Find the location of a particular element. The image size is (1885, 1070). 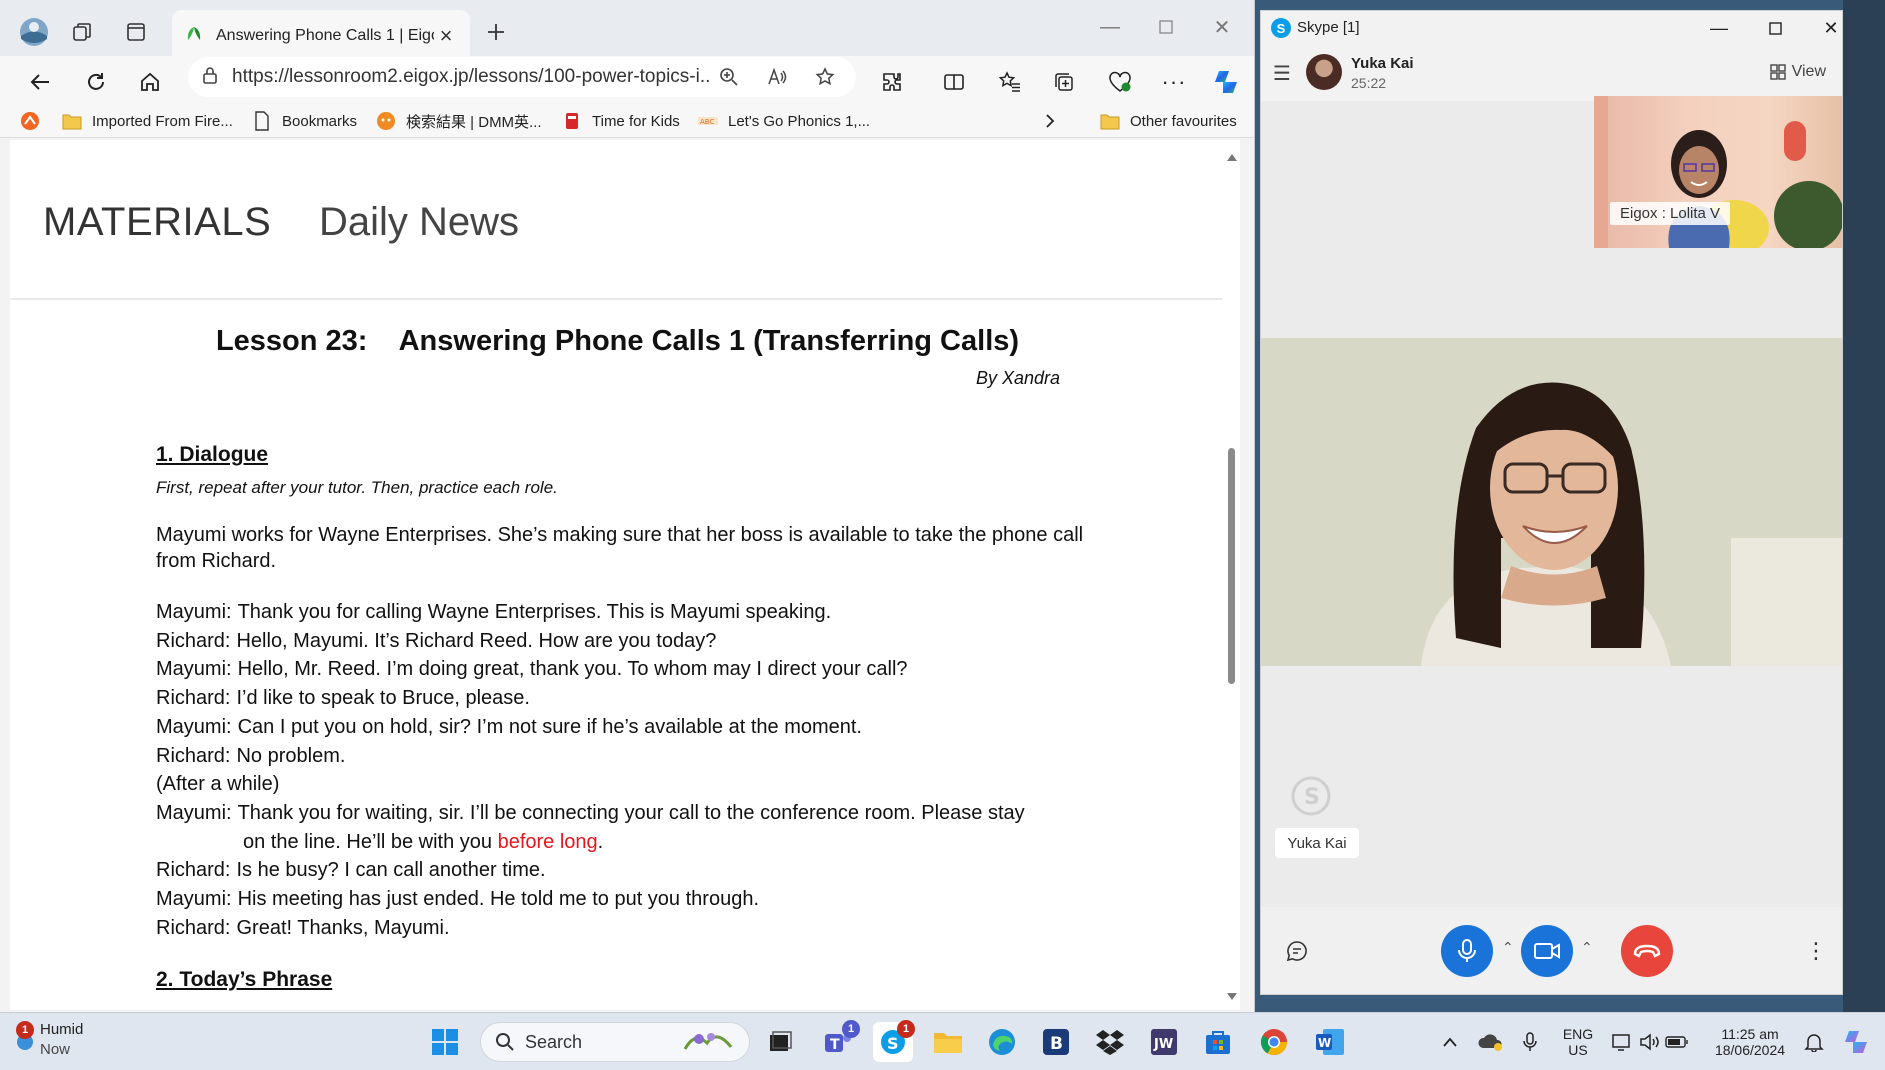

self-video-main is located at coordinates (1551, 502).